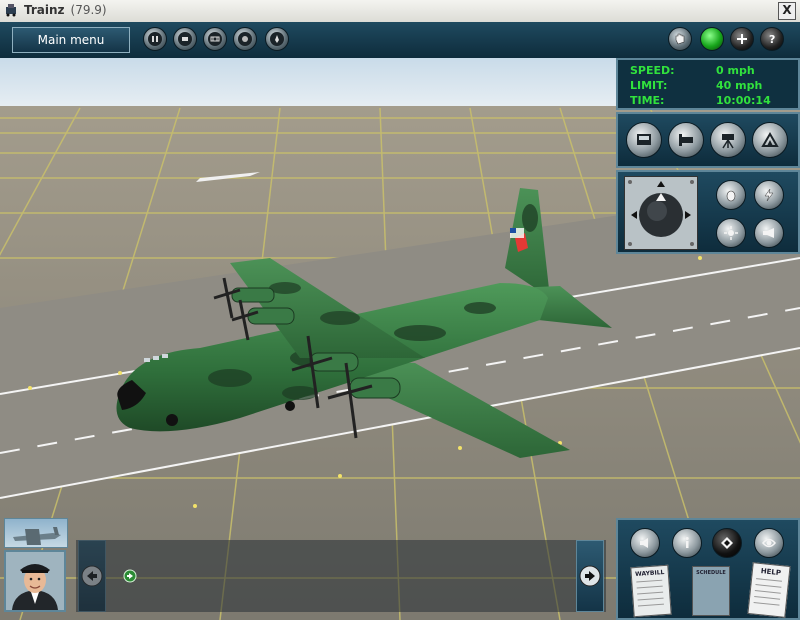  I want to click on hand-brake-button, so click(731, 195).